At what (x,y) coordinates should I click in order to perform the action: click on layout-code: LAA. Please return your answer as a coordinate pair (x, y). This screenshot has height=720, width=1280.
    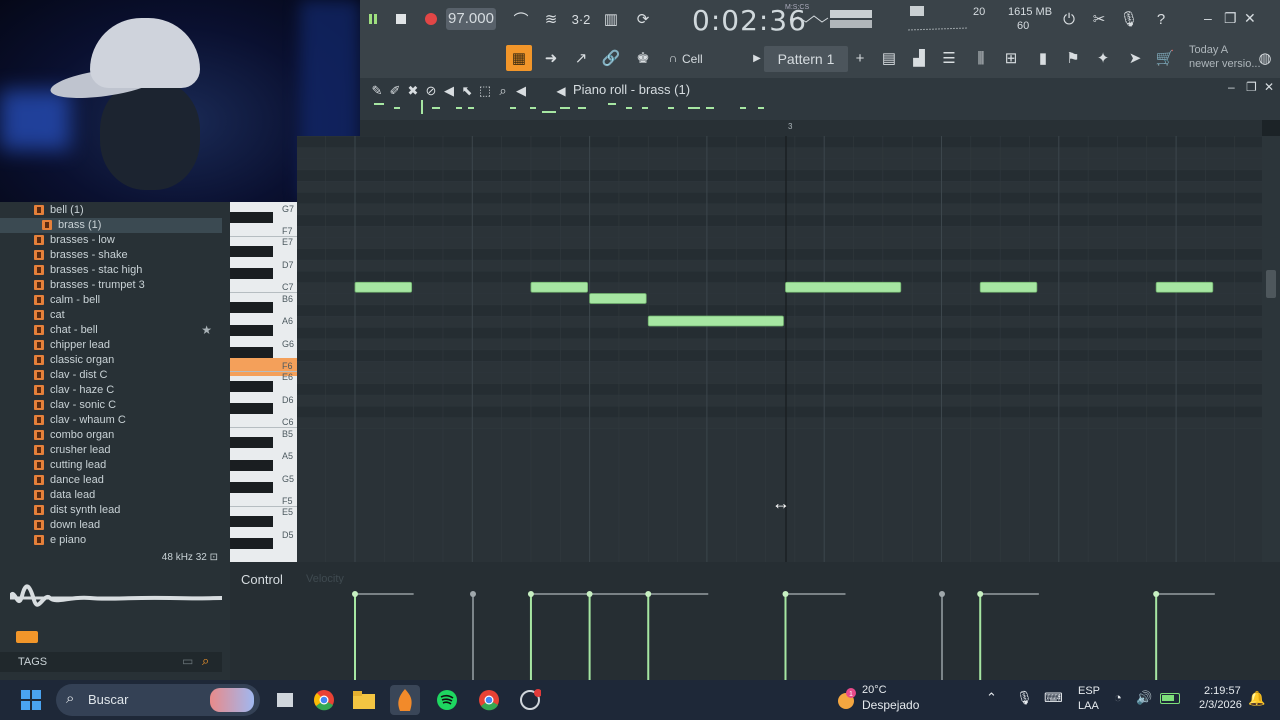
    Looking at the image, I should click on (1088, 706).